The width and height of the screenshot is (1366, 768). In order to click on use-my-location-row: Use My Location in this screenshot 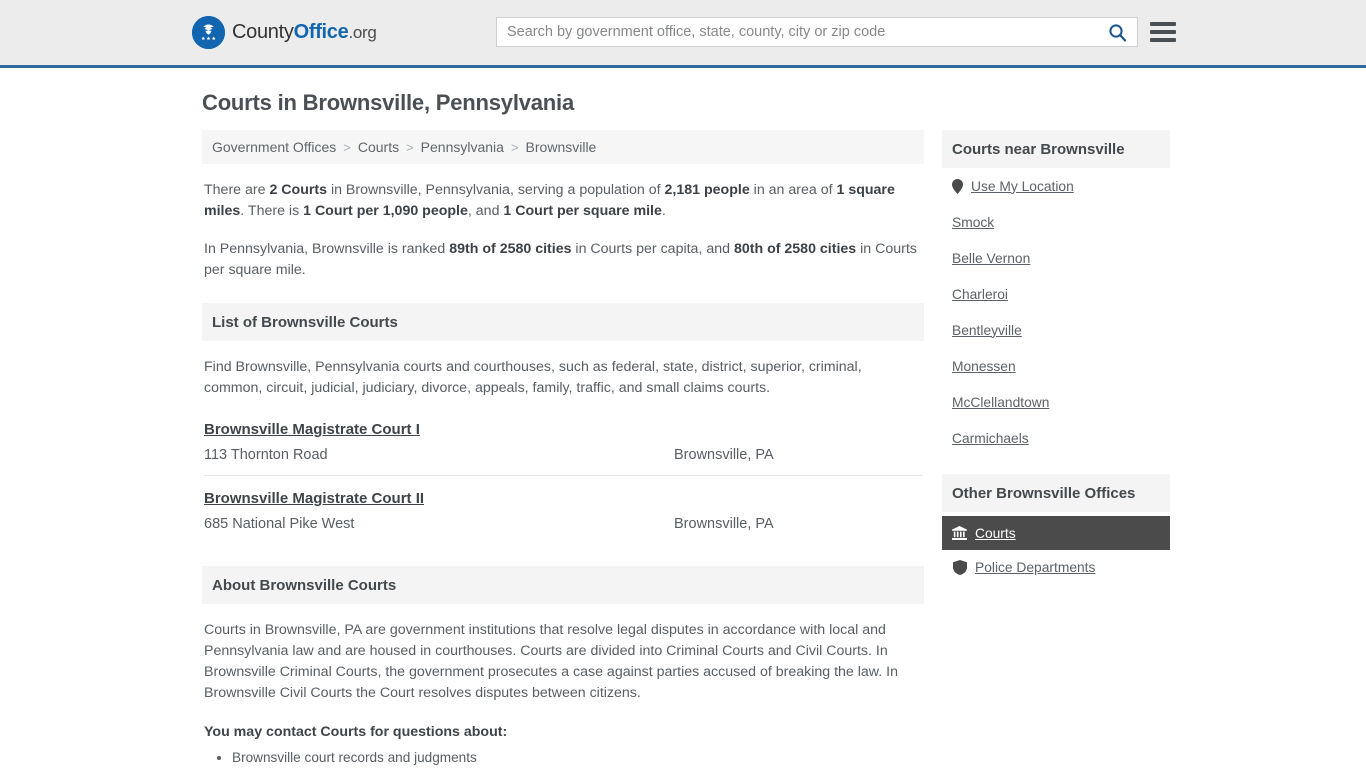, I will do `click(1061, 186)`.